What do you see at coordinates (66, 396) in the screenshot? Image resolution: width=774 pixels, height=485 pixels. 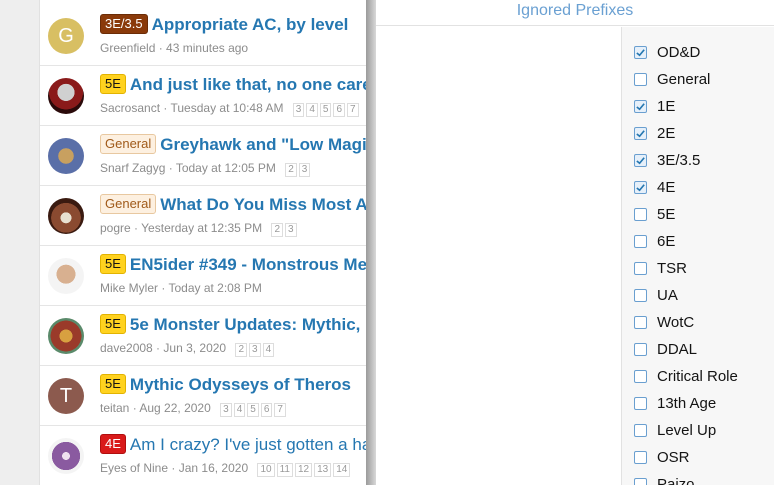 I see `avatar: T` at bounding box center [66, 396].